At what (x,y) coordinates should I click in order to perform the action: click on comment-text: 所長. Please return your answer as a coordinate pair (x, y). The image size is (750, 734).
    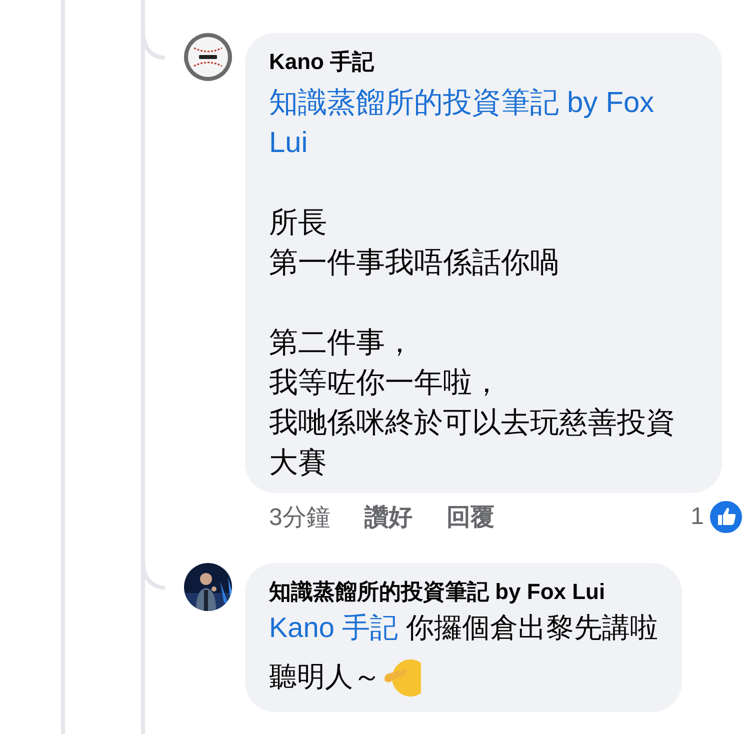
    Looking at the image, I should click on (298, 223).